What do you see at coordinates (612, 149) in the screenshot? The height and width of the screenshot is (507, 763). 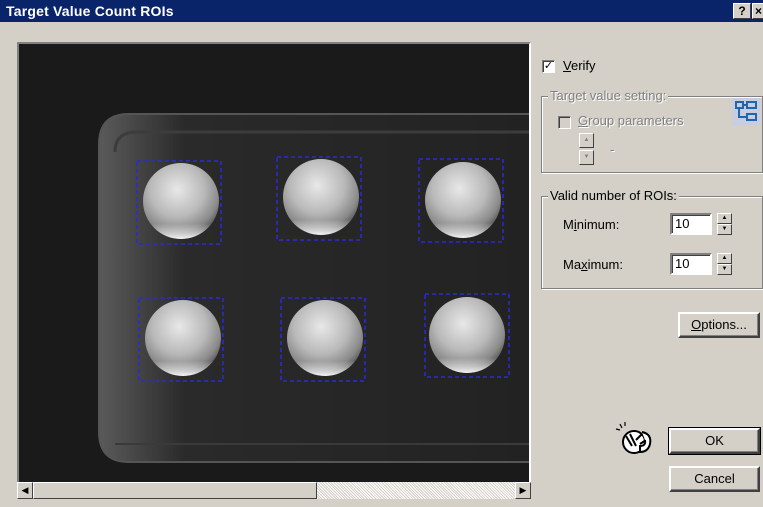 I see `target-value-dash: -` at bounding box center [612, 149].